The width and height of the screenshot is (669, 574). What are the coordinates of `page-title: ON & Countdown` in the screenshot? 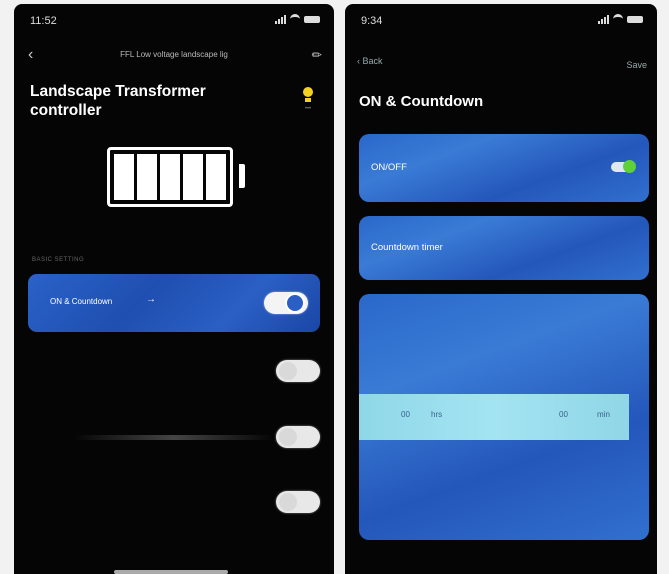 It's located at (421, 101).